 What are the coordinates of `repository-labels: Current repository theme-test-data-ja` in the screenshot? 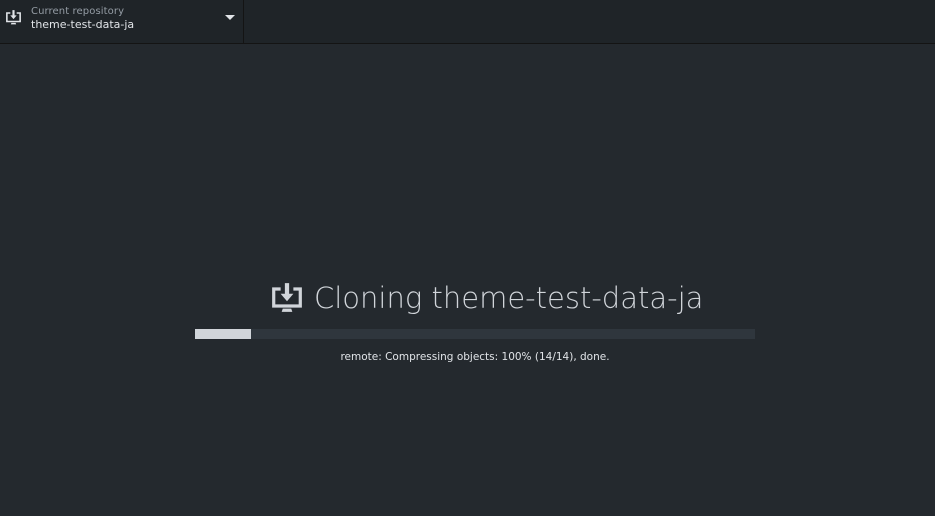 It's located at (82, 18).